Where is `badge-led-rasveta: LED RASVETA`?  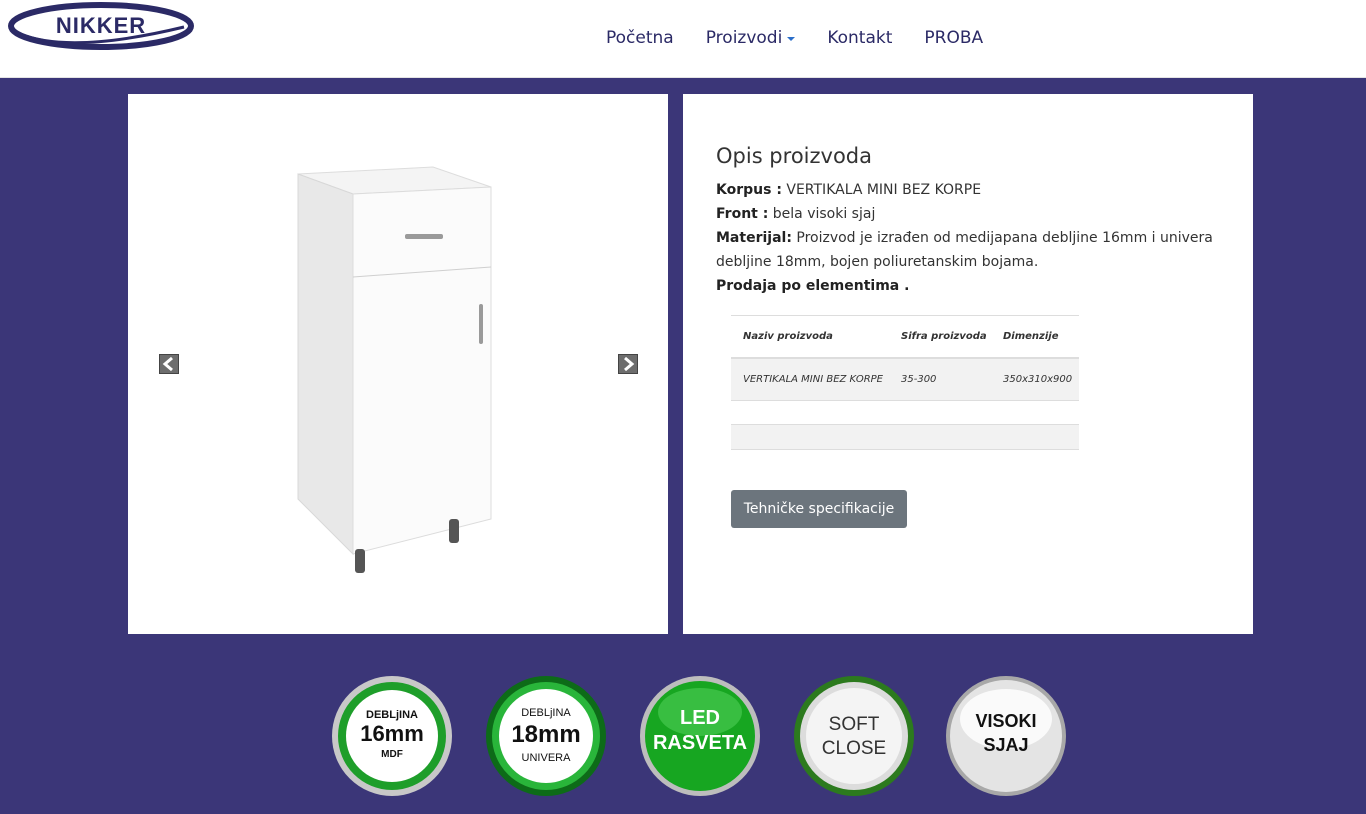
badge-led-rasveta: LED RASVETA is located at coordinates (700, 736).